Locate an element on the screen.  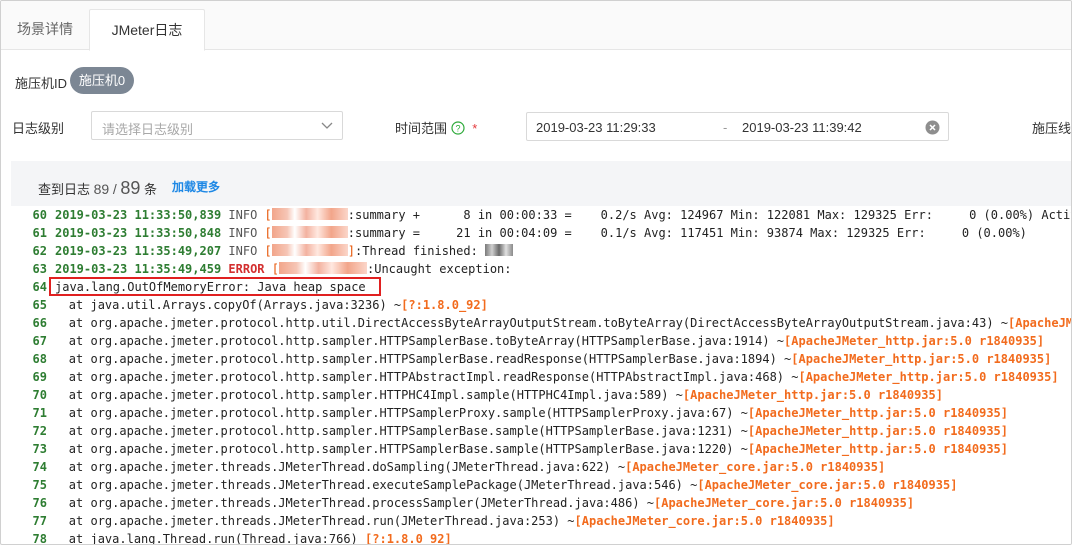
log-timestamp: 2019-03-23 11:33:50,848 is located at coordinates (138, 233).